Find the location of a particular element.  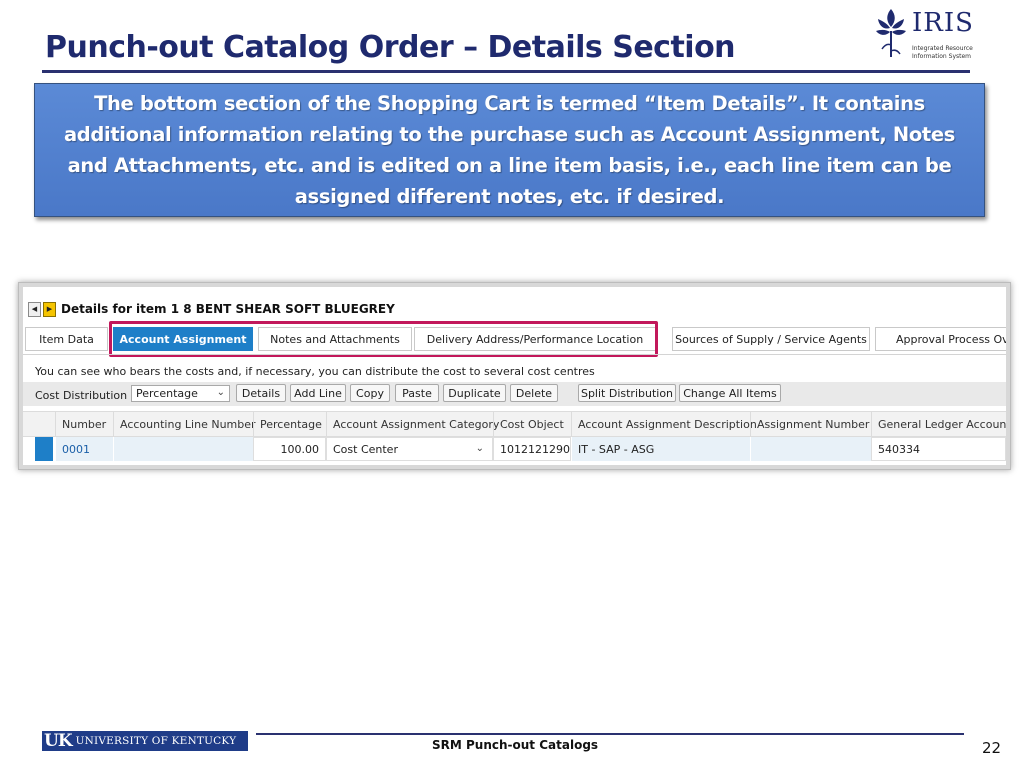

uk-logo: UK UNIVERSITY OF KENTUCKY is located at coordinates (145, 741).